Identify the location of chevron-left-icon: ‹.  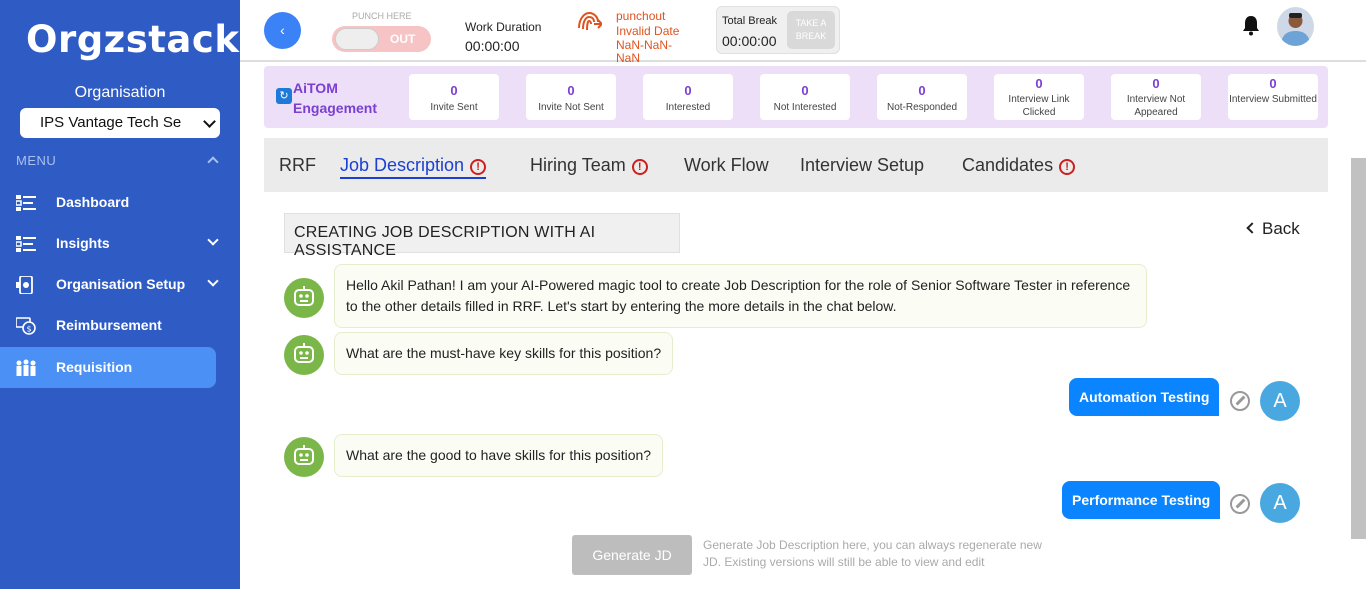
(282, 30).